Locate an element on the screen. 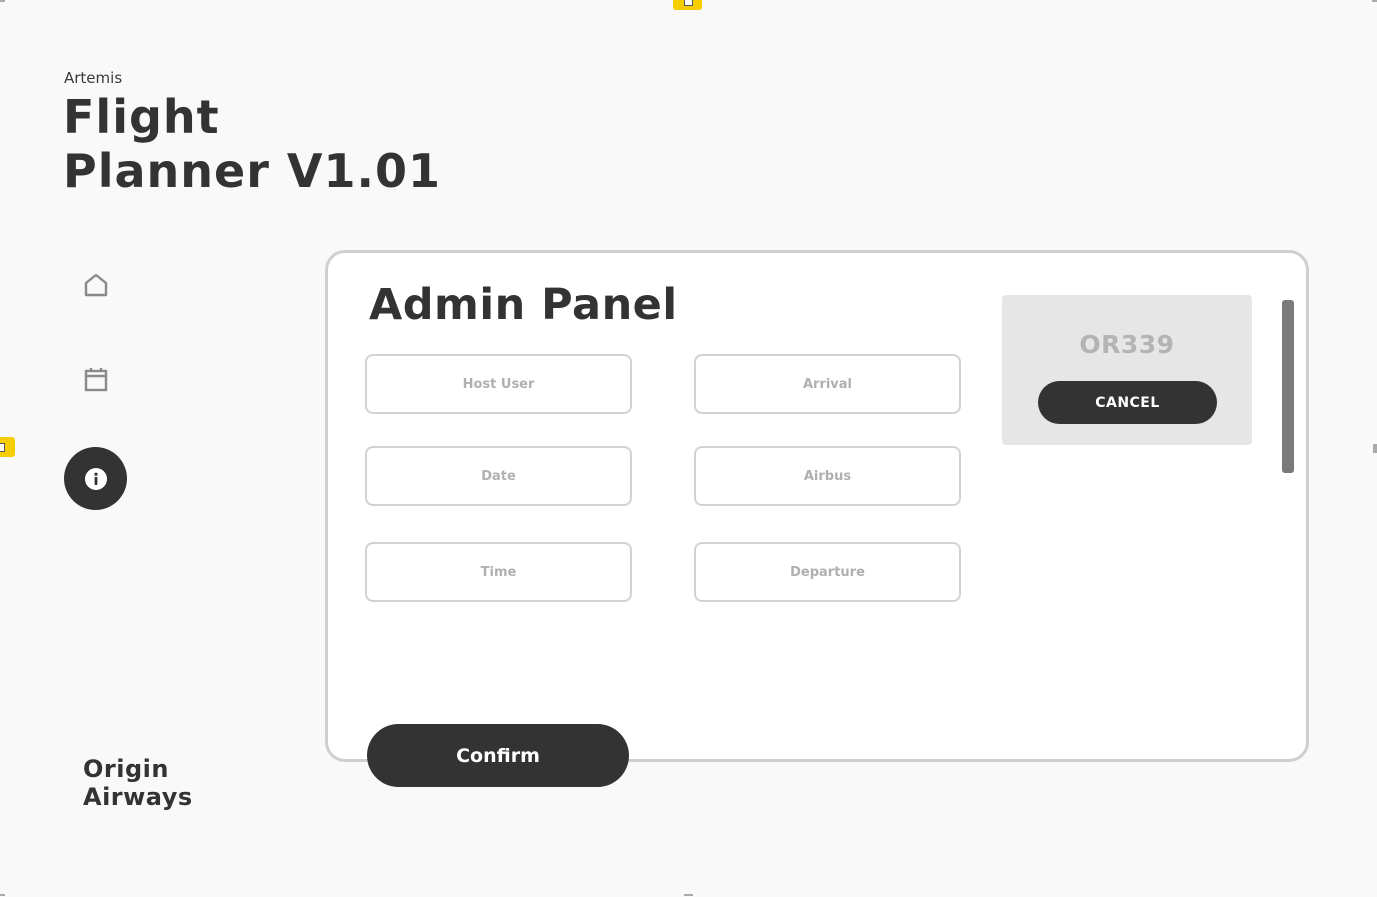 This screenshot has height=897, width=1377. scrollbar-thumb is located at coordinates (1288, 386).